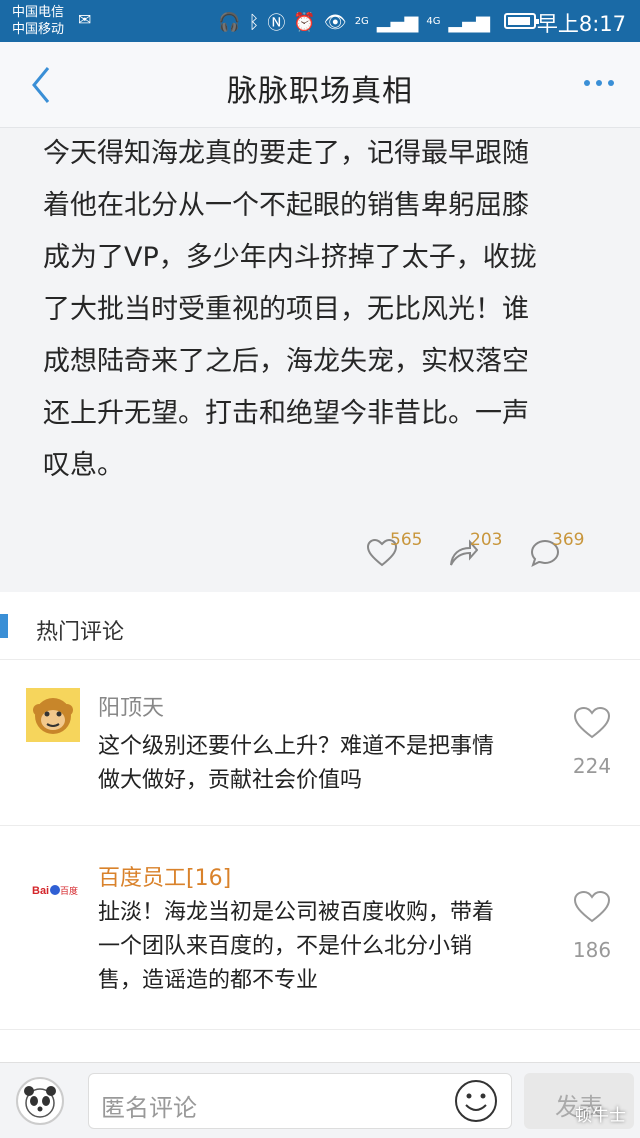  What do you see at coordinates (304, 22) in the screenshot?
I see `alarm-icon: ⏰` at bounding box center [304, 22].